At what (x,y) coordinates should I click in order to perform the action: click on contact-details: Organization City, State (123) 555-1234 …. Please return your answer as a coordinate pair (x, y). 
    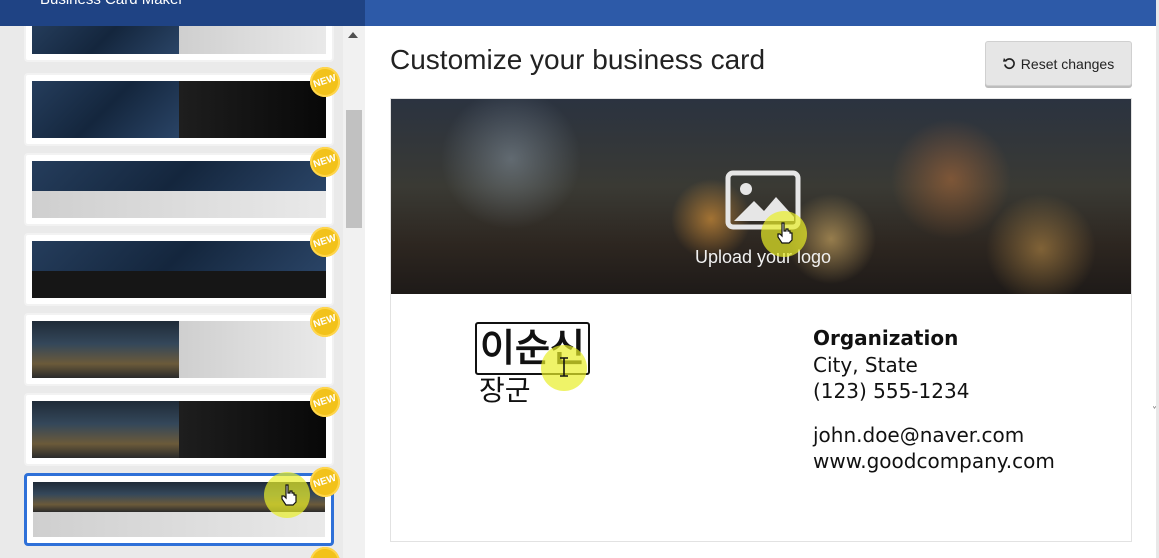
    Looking at the image, I should click on (968, 399).